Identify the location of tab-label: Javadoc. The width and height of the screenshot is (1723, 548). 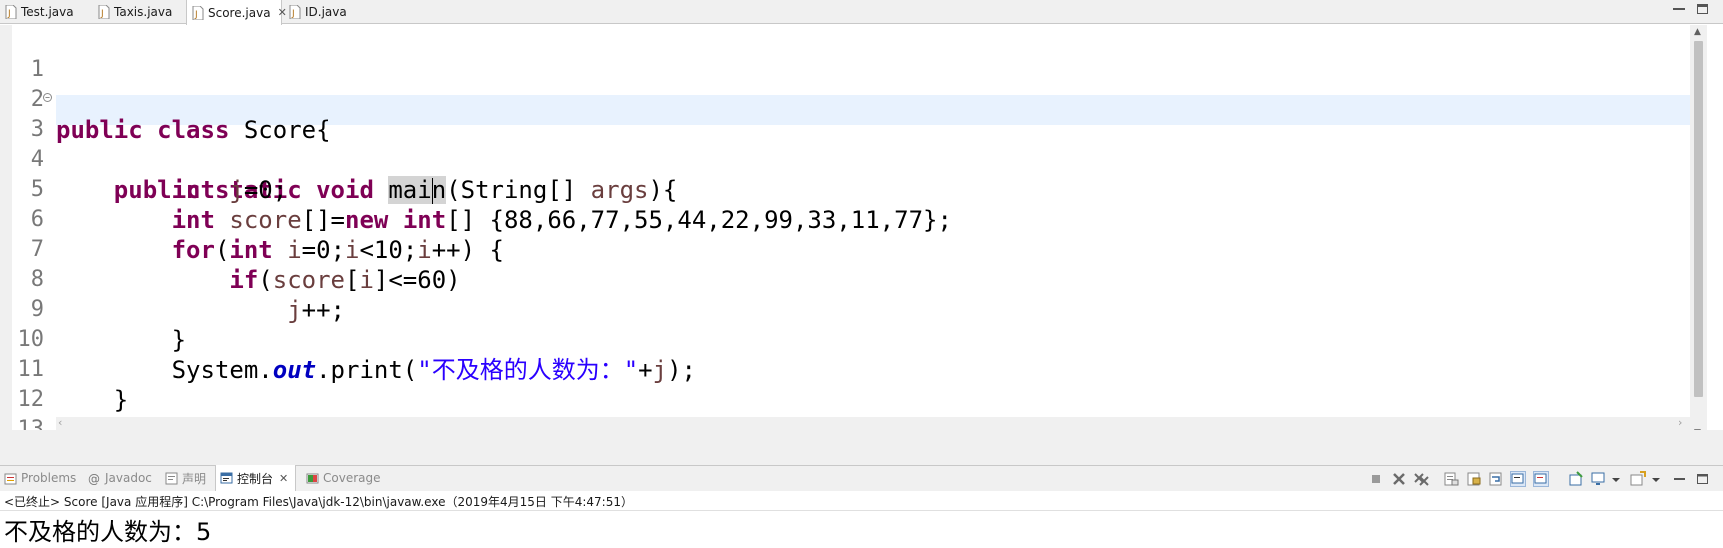
(128, 478).